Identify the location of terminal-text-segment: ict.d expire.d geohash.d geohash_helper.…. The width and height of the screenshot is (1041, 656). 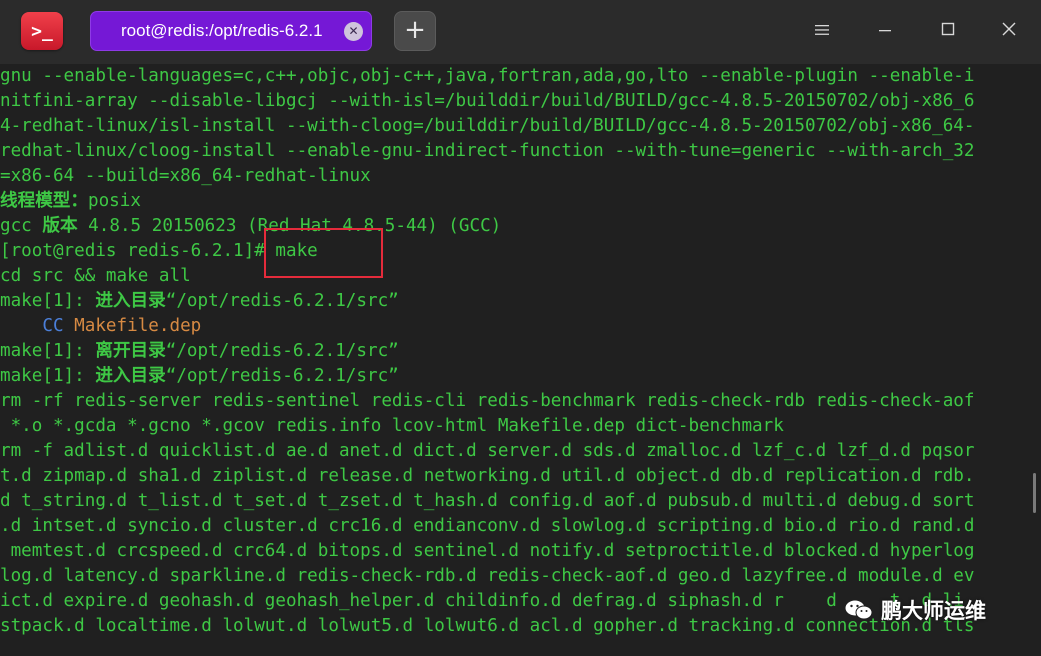
(482, 601).